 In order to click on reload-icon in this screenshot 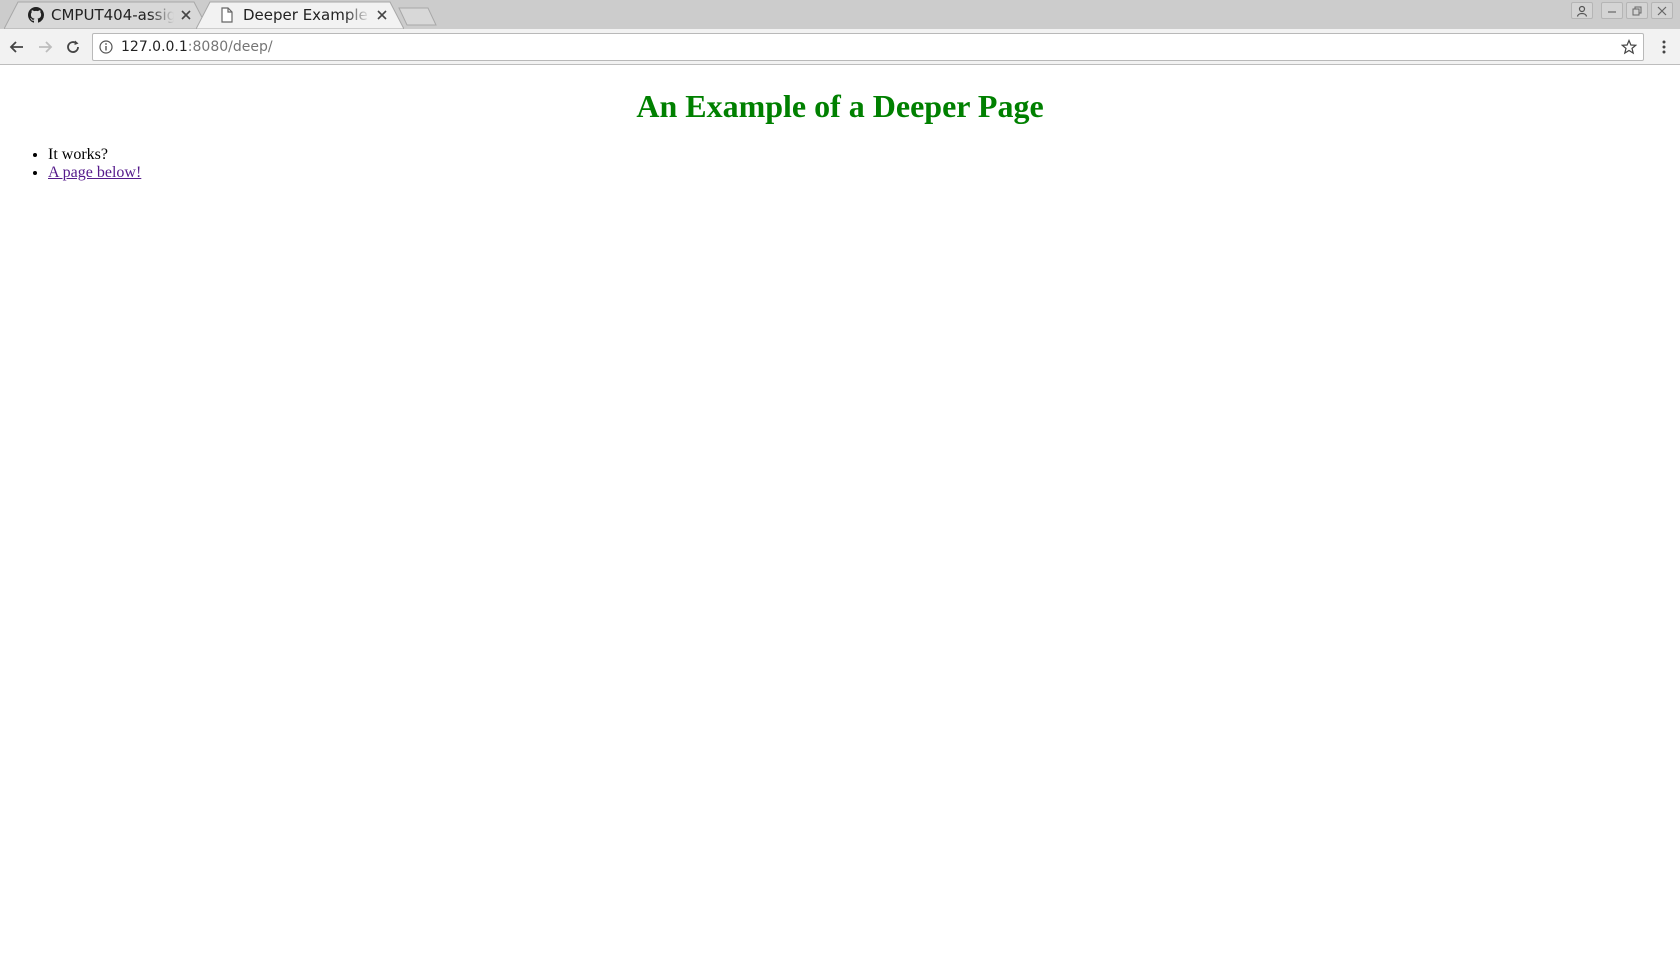, I will do `click(73, 47)`.